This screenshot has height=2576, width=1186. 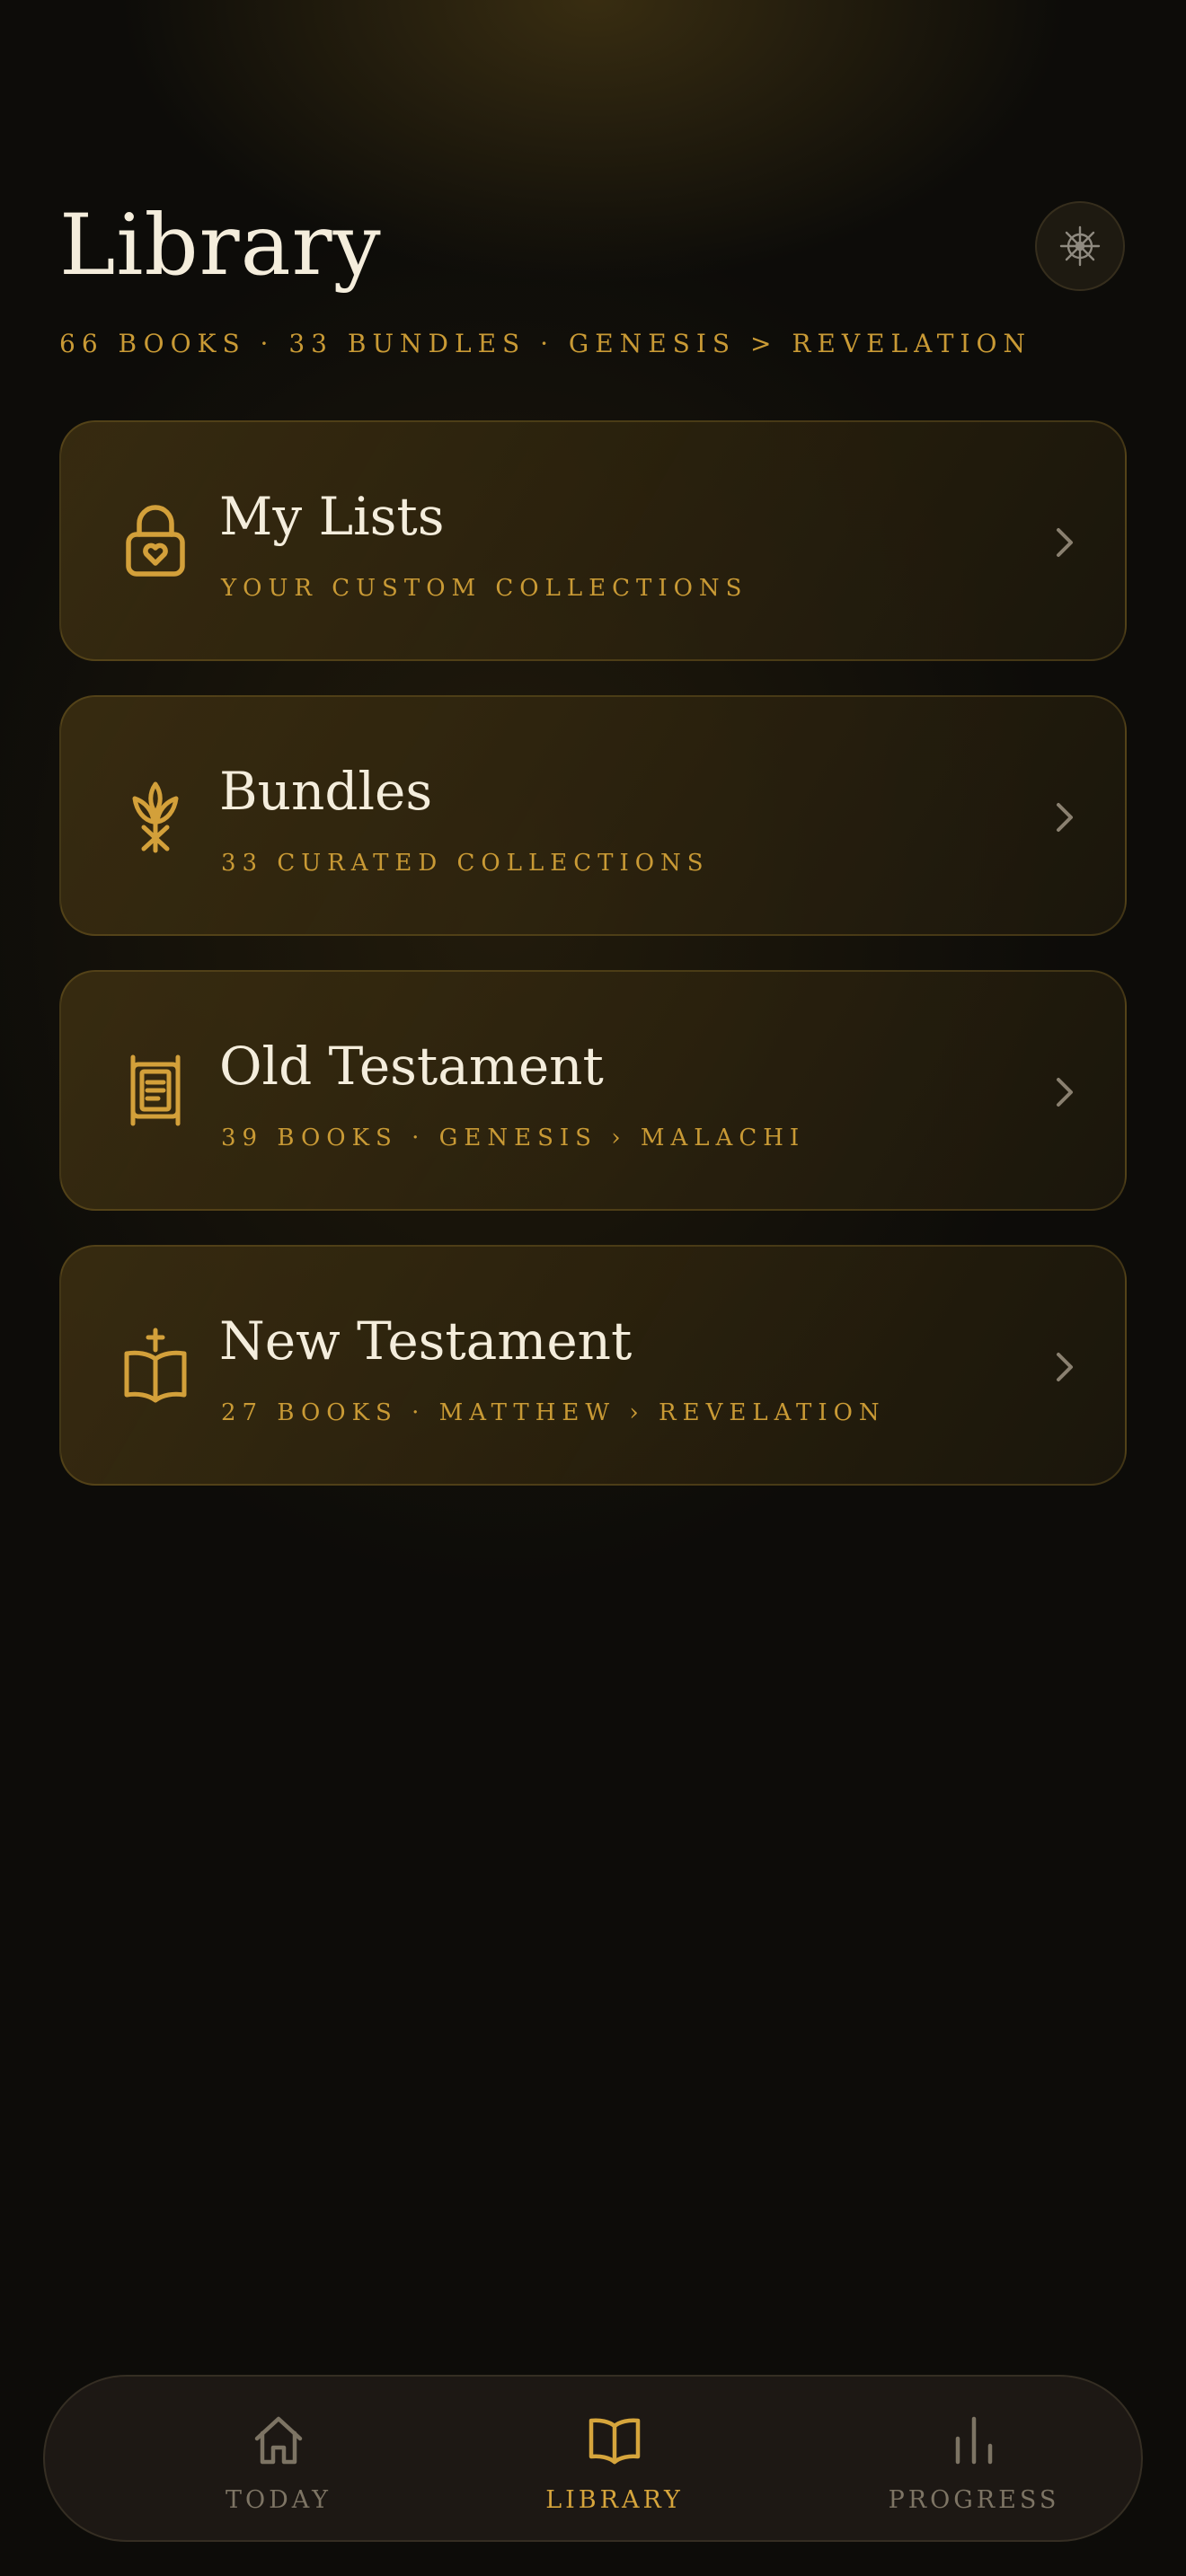 I want to click on home-icon, so click(x=278, y=2440).